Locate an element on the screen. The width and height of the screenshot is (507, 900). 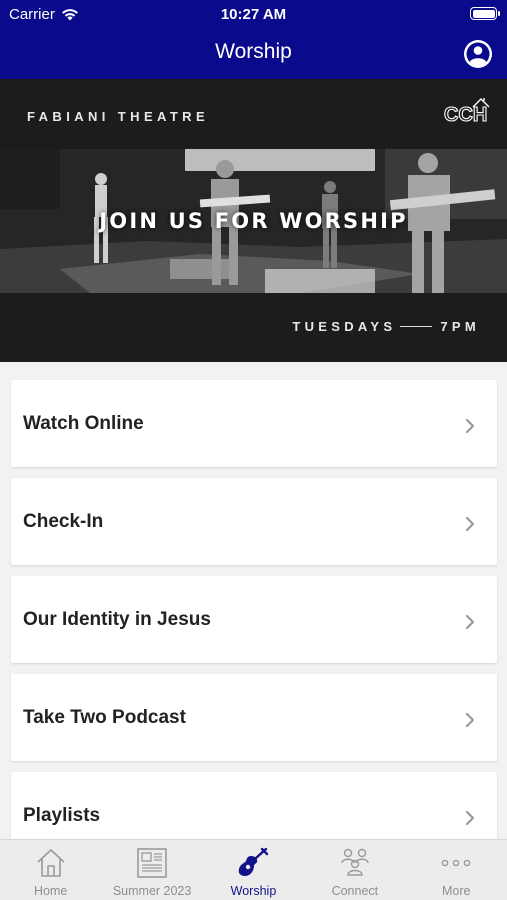
tab-bar: Home Summer 2023 Worship Connect More is located at coordinates (253, 869).